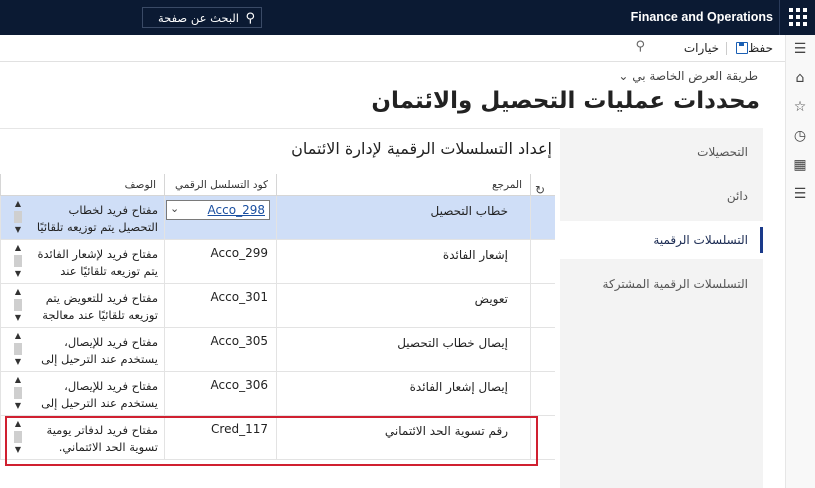 The width and height of the screenshot is (815, 488). Describe the element at coordinates (742, 48) in the screenshot. I see `save-icon` at that location.